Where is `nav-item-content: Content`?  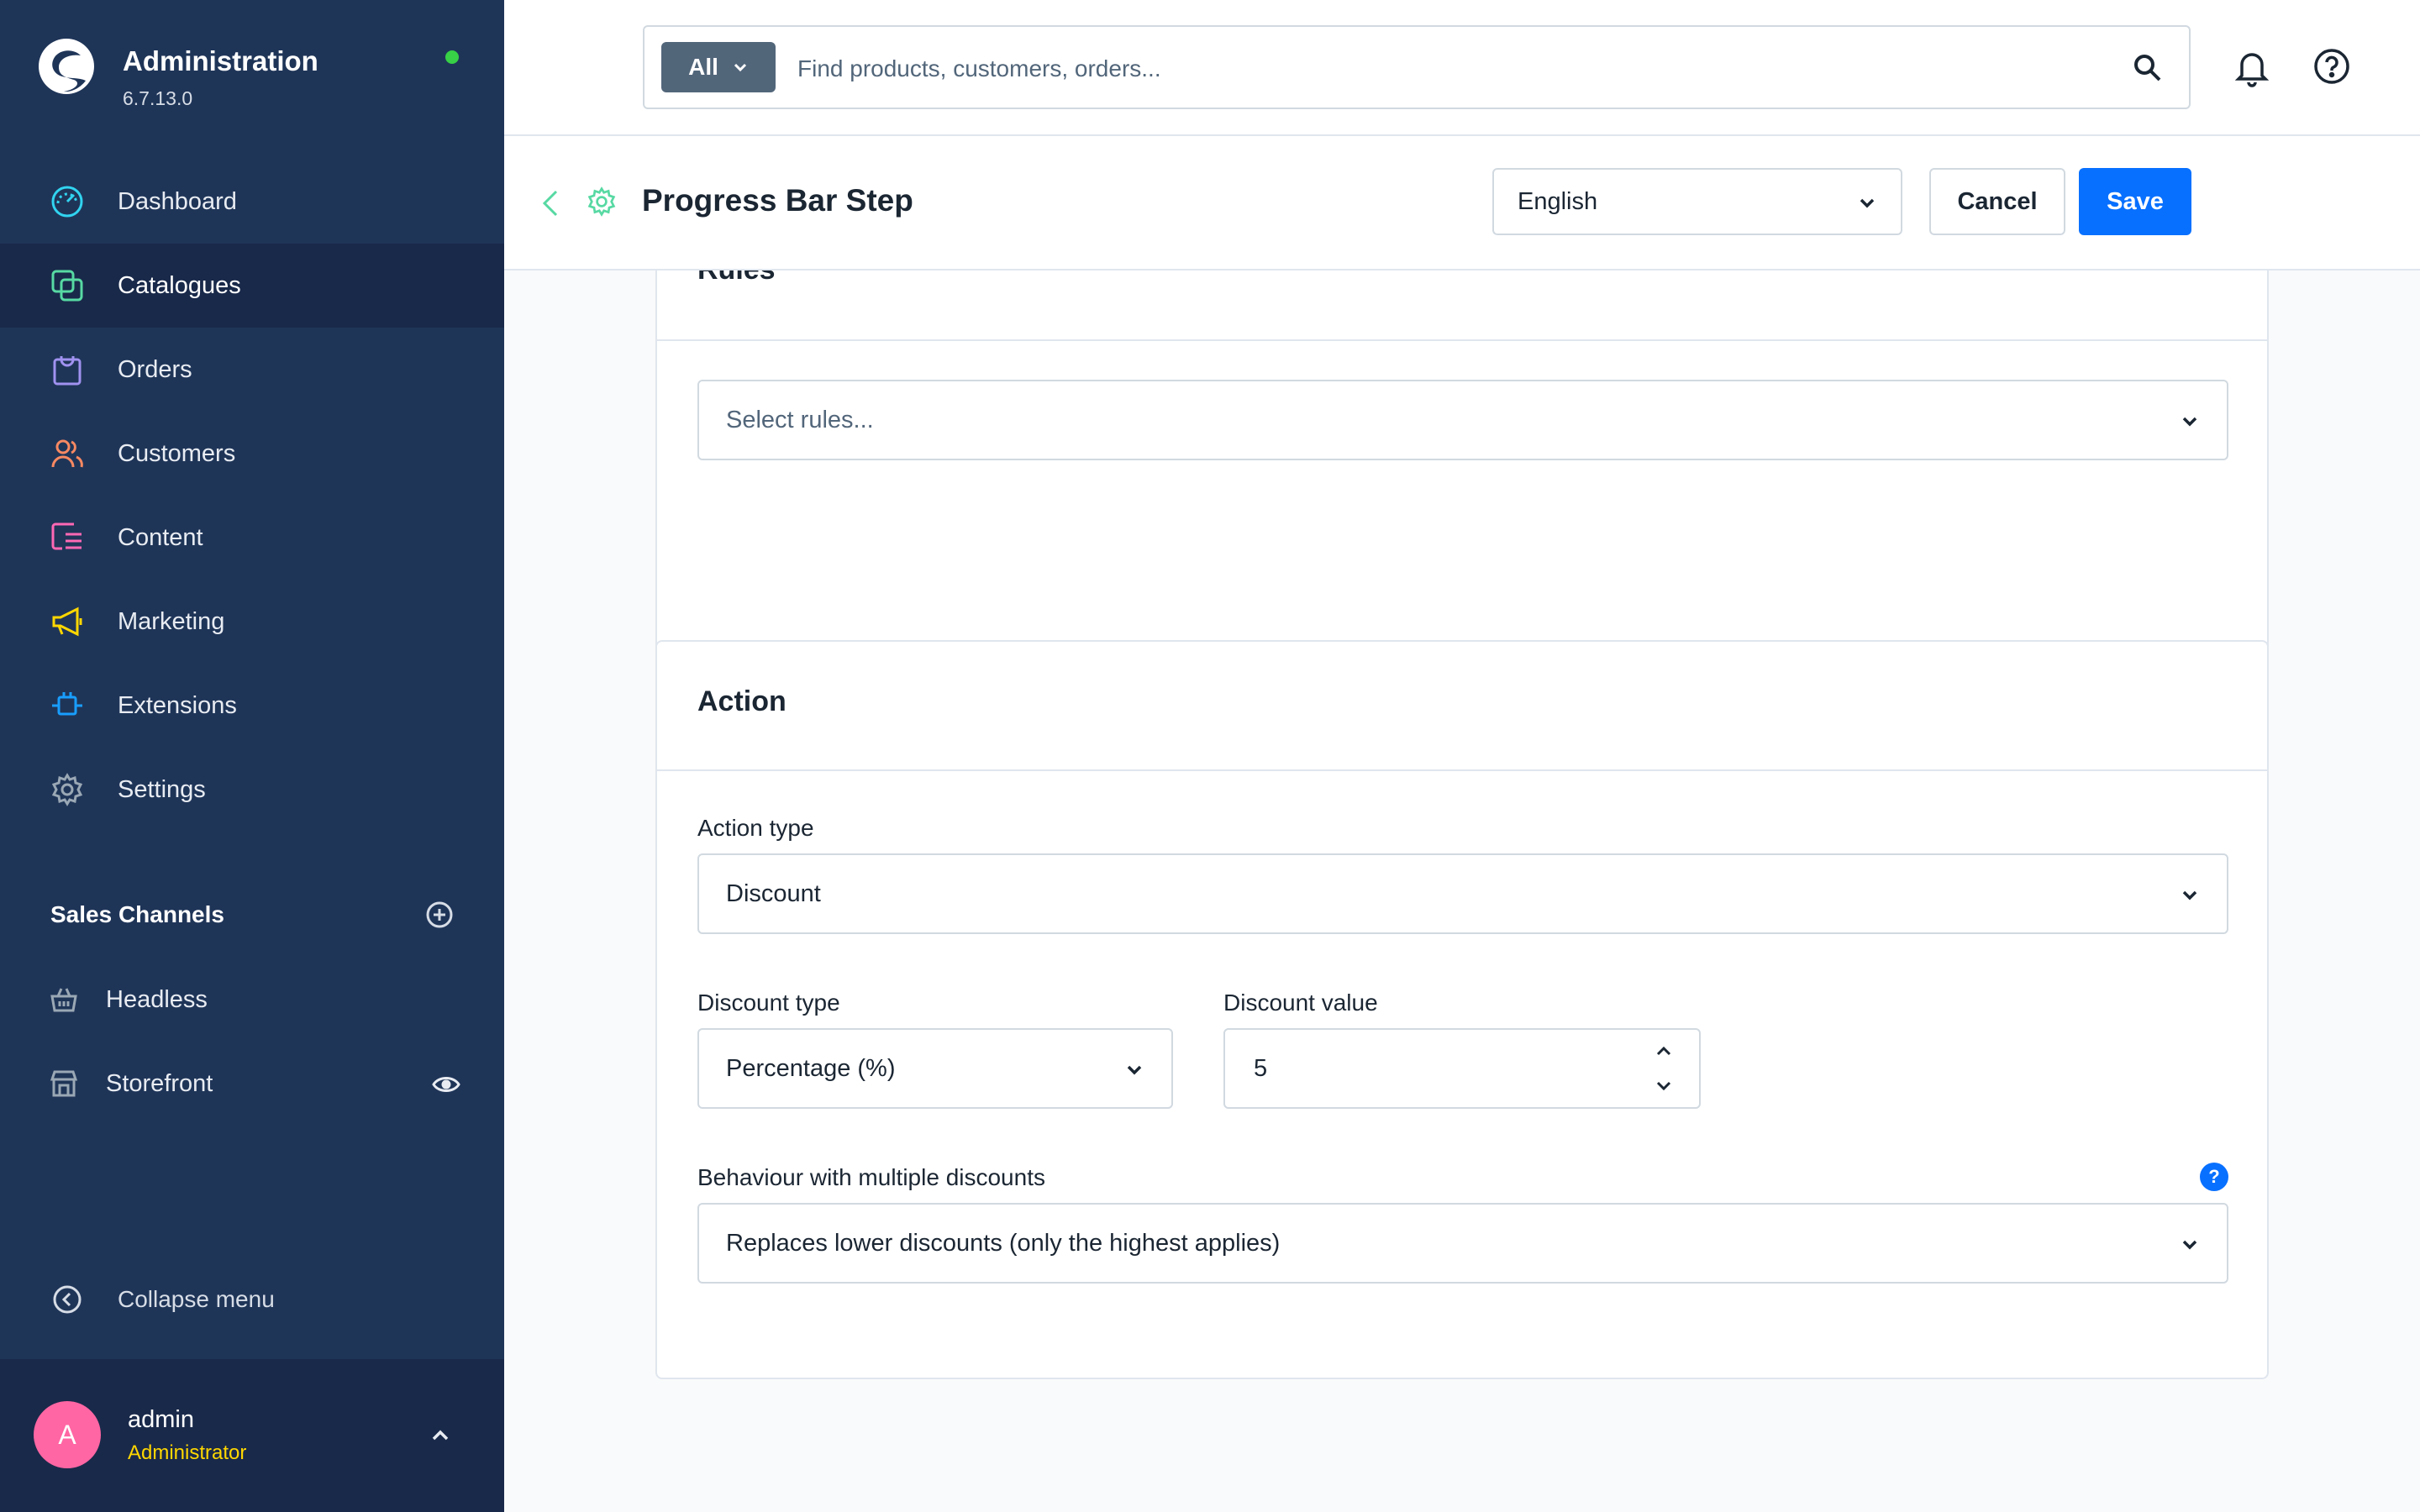 nav-item-content: Content is located at coordinates (252, 538).